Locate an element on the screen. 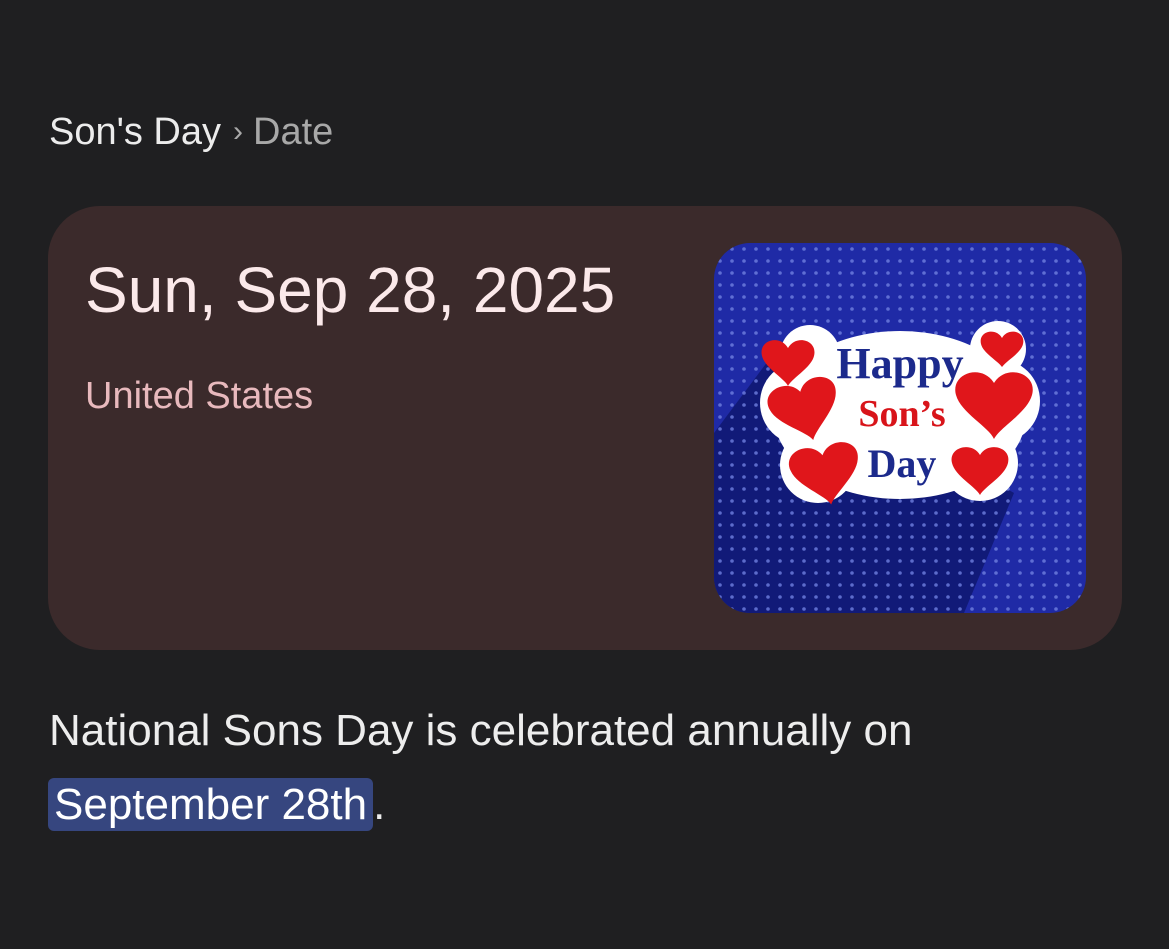 This screenshot has height=949, width=1169. holiday-date: Sun, Sep 28, 2025 is located at coordinates (350, 290).